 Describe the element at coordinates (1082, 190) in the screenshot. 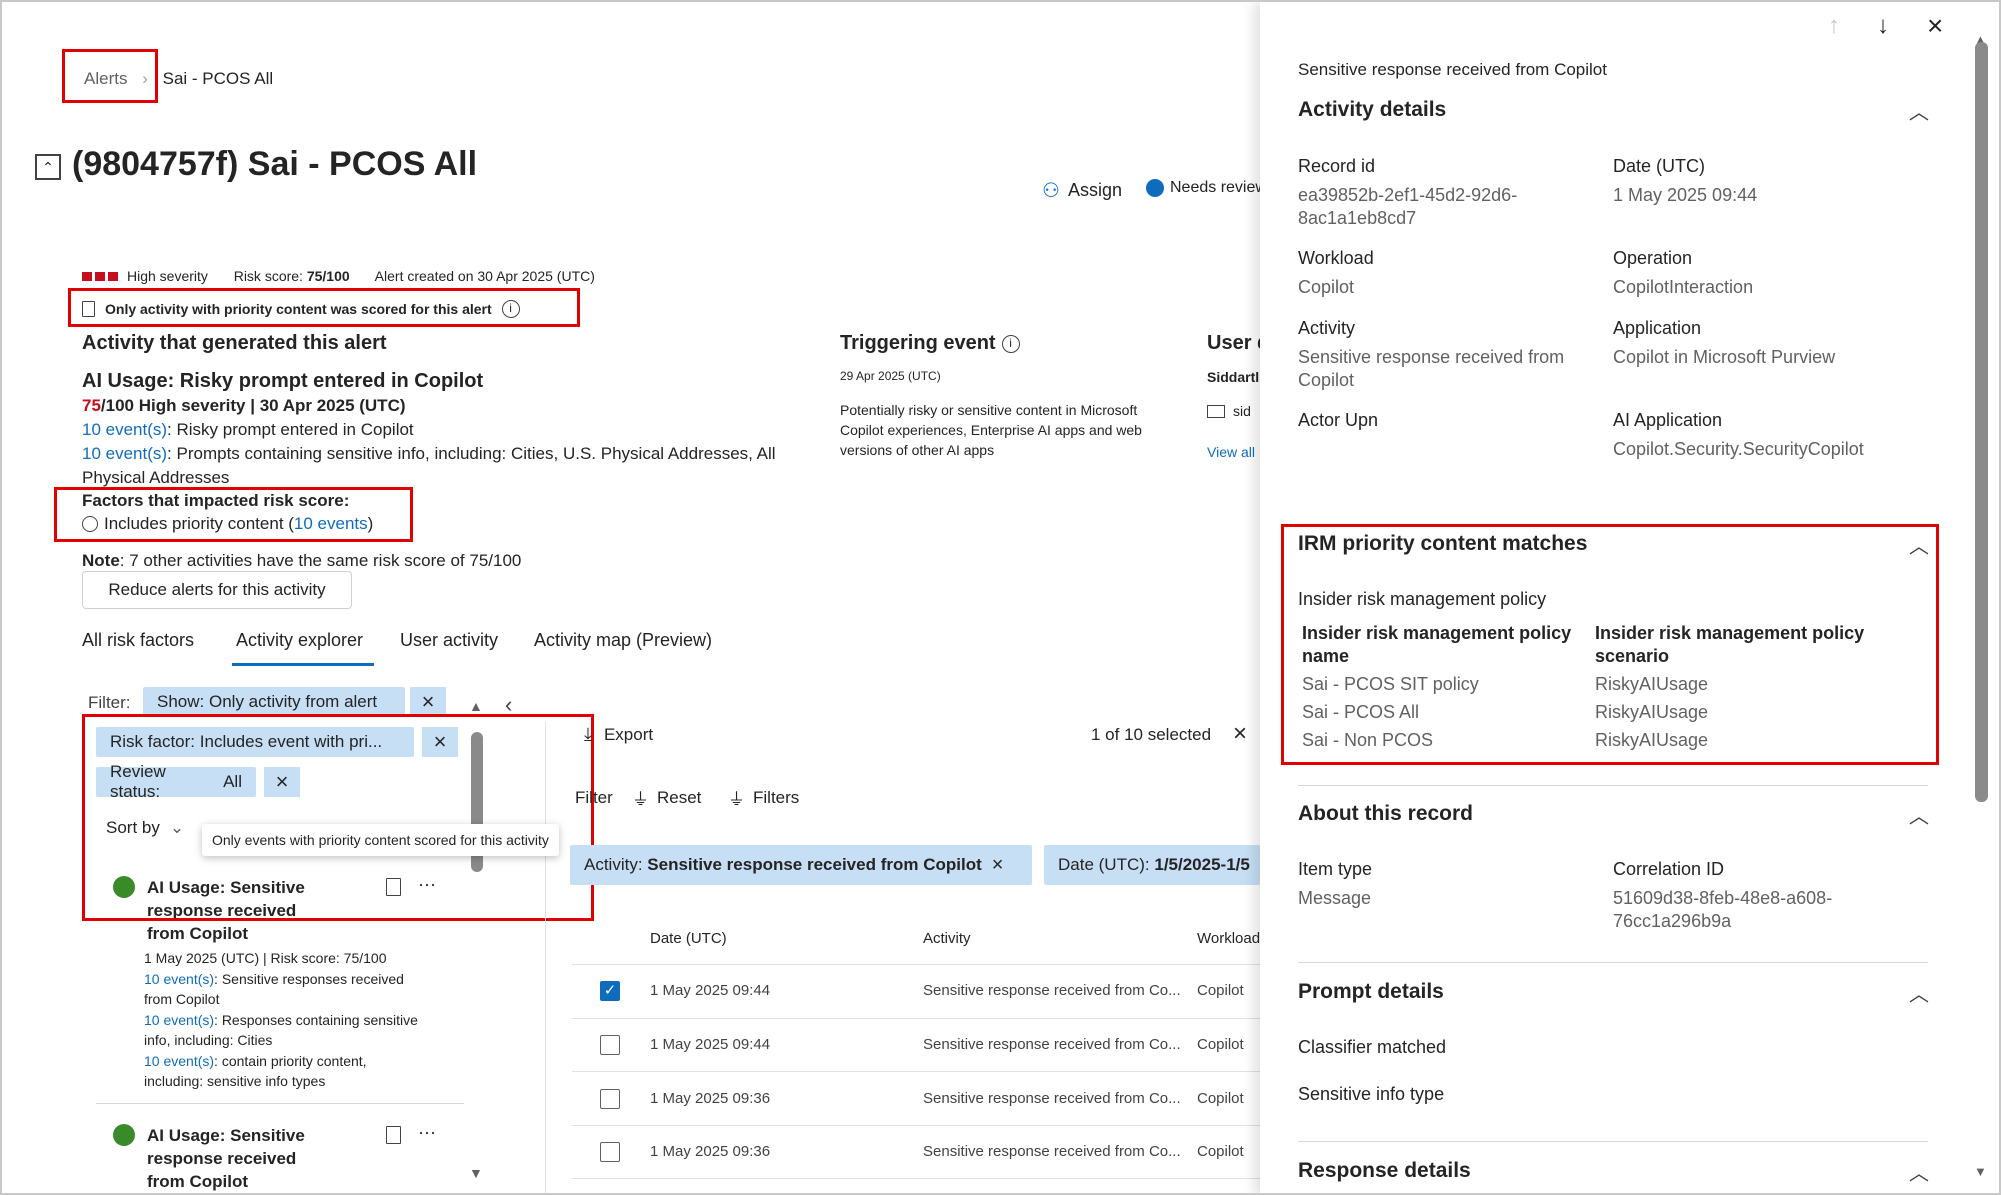

I see `assign-button: ⚇ Assign` at that location.